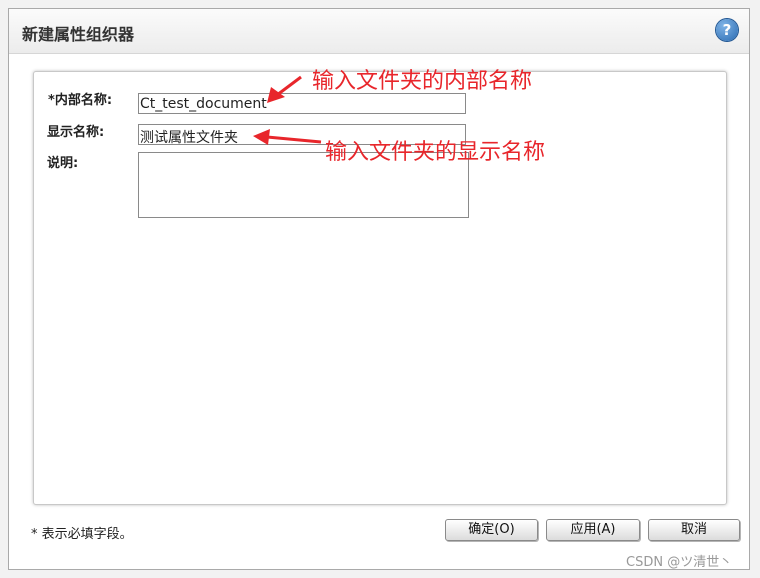 The width and height of the screenshot is (760, 578). Describe the element at coordinates (261, 137) in the screenshot. I see `display-name-arrow-head` at that location.